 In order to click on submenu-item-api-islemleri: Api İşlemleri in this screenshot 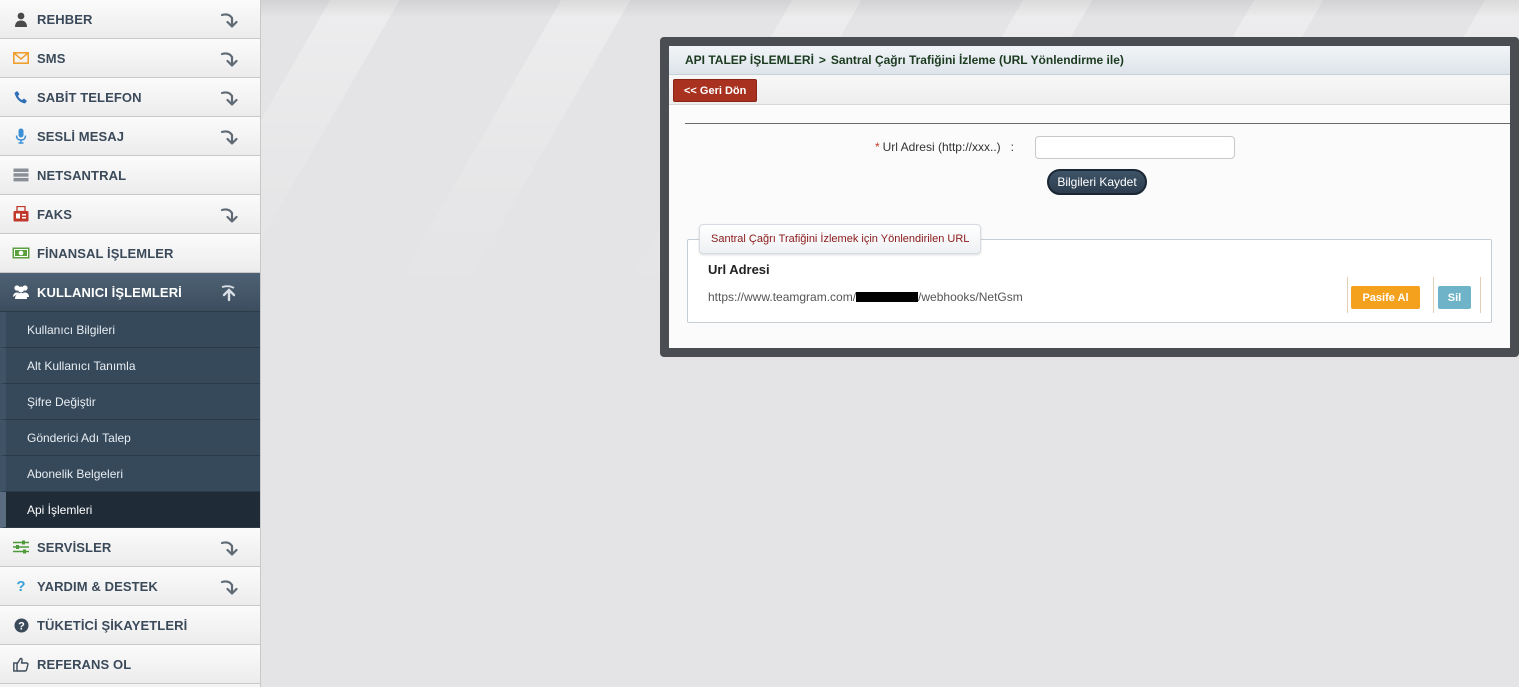, I will do `click(130, 510)`.